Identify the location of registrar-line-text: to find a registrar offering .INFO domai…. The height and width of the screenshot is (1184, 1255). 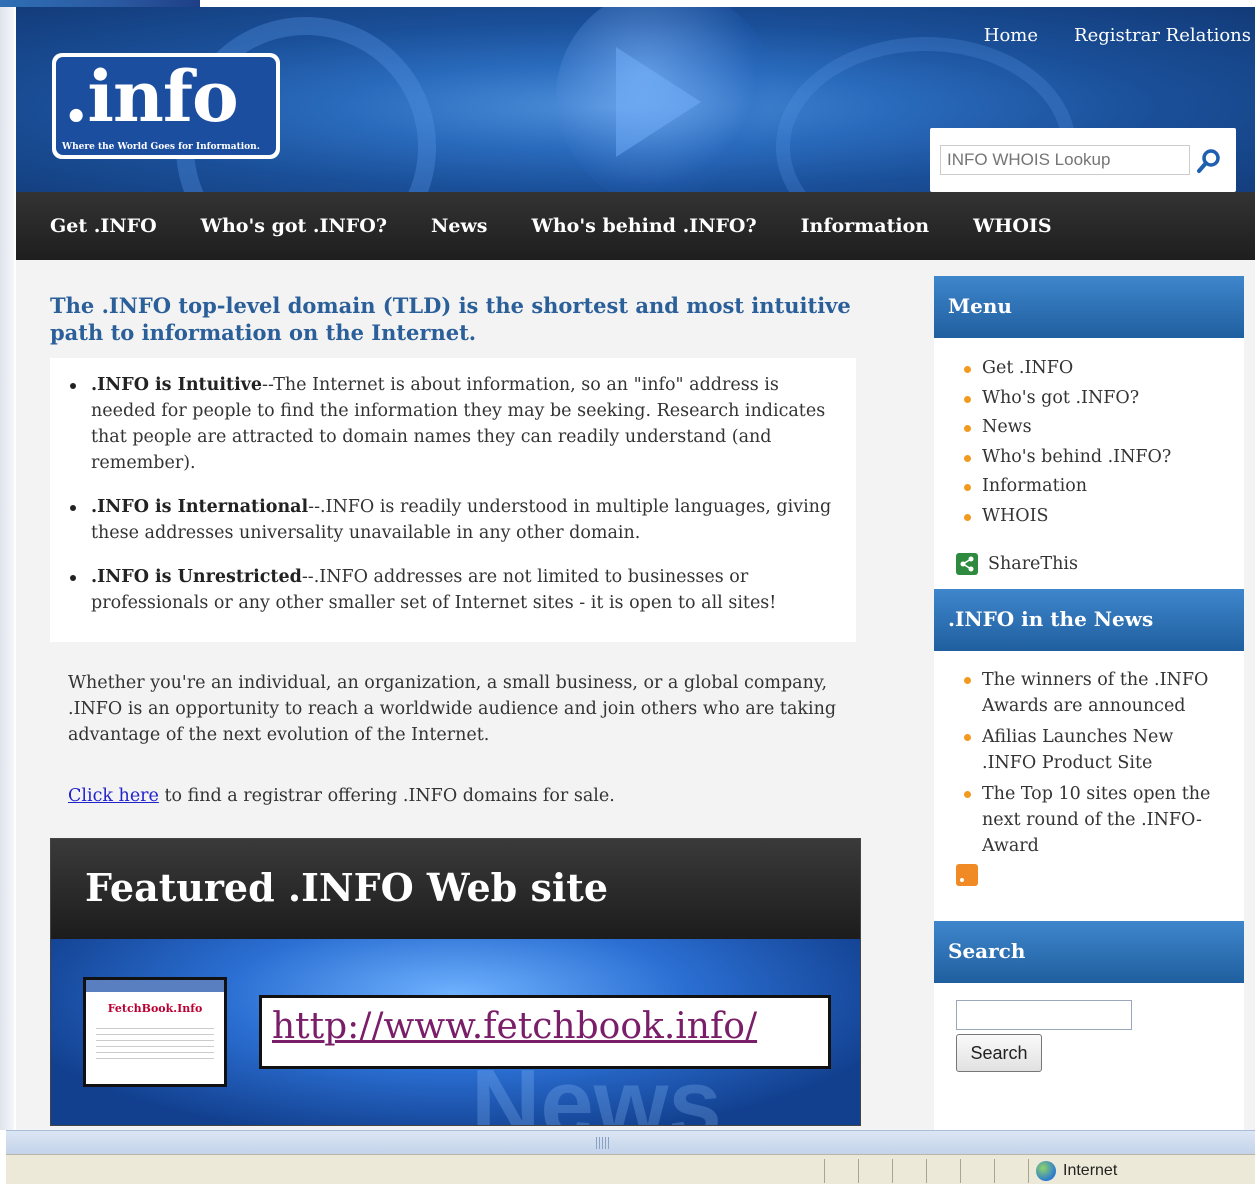
(386, 796).